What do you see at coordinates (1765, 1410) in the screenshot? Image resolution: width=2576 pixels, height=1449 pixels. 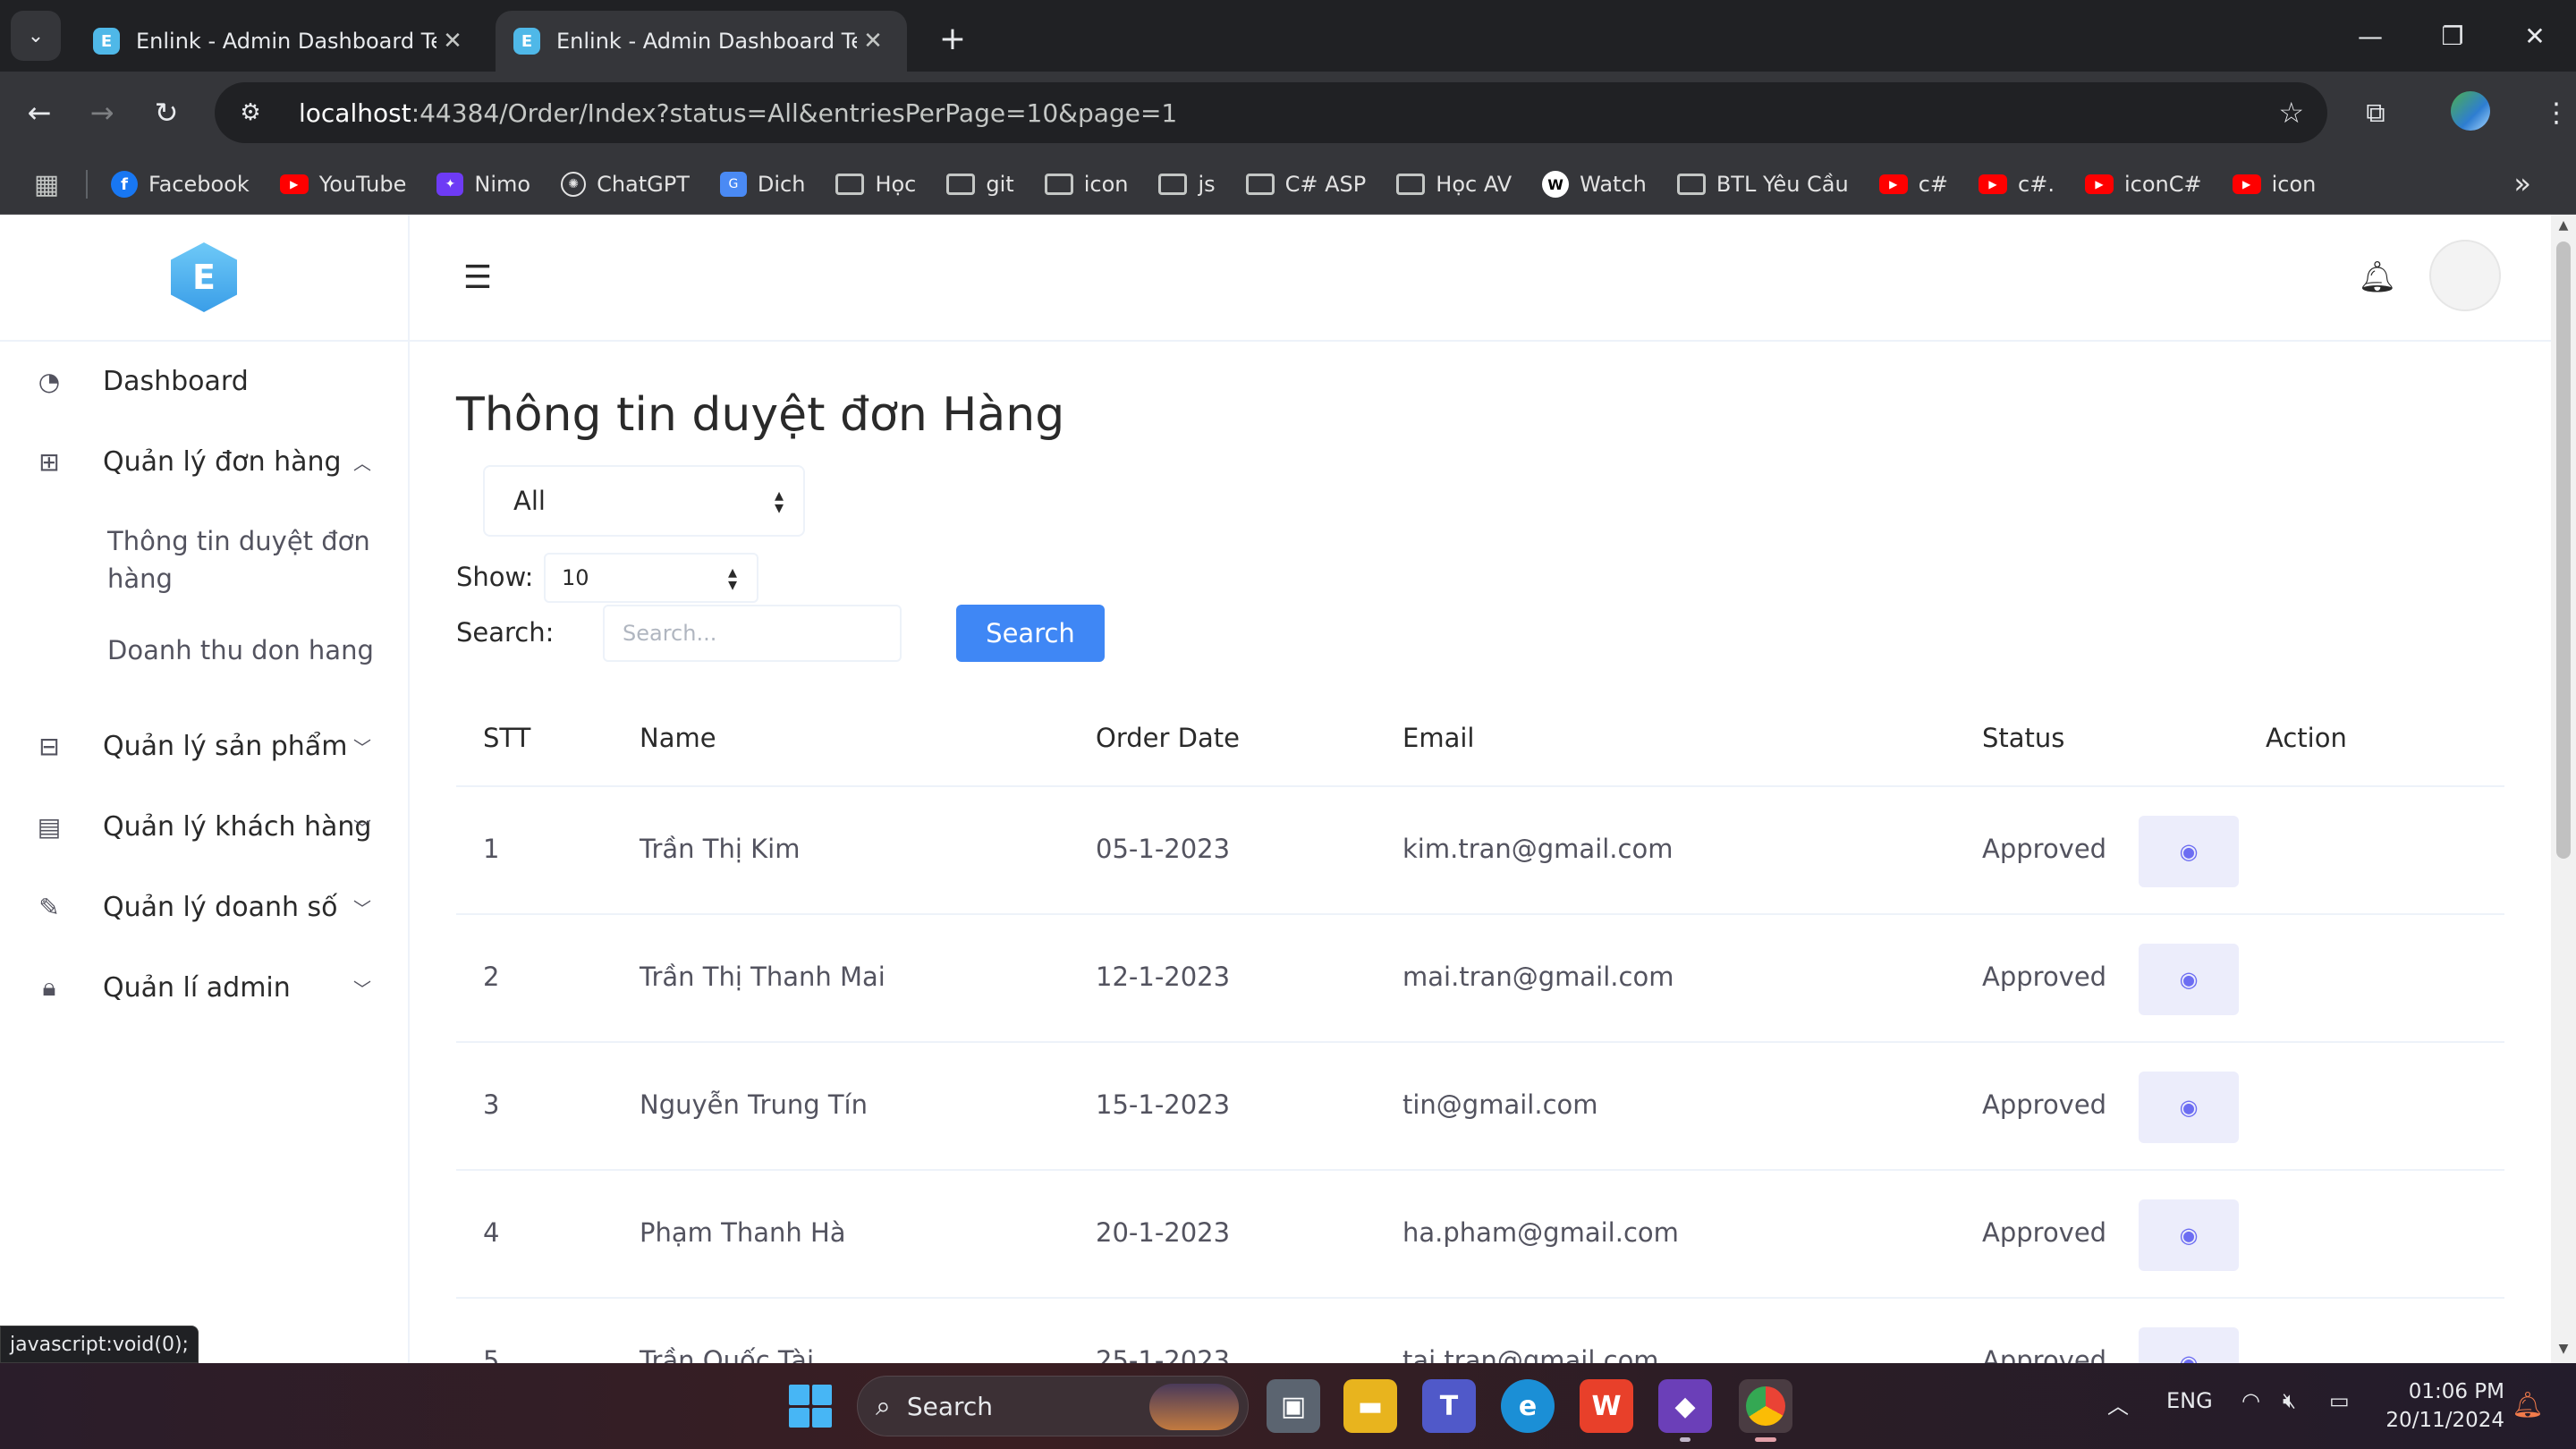 I see `chrome-icon` at bounding box center [1765, 1410].